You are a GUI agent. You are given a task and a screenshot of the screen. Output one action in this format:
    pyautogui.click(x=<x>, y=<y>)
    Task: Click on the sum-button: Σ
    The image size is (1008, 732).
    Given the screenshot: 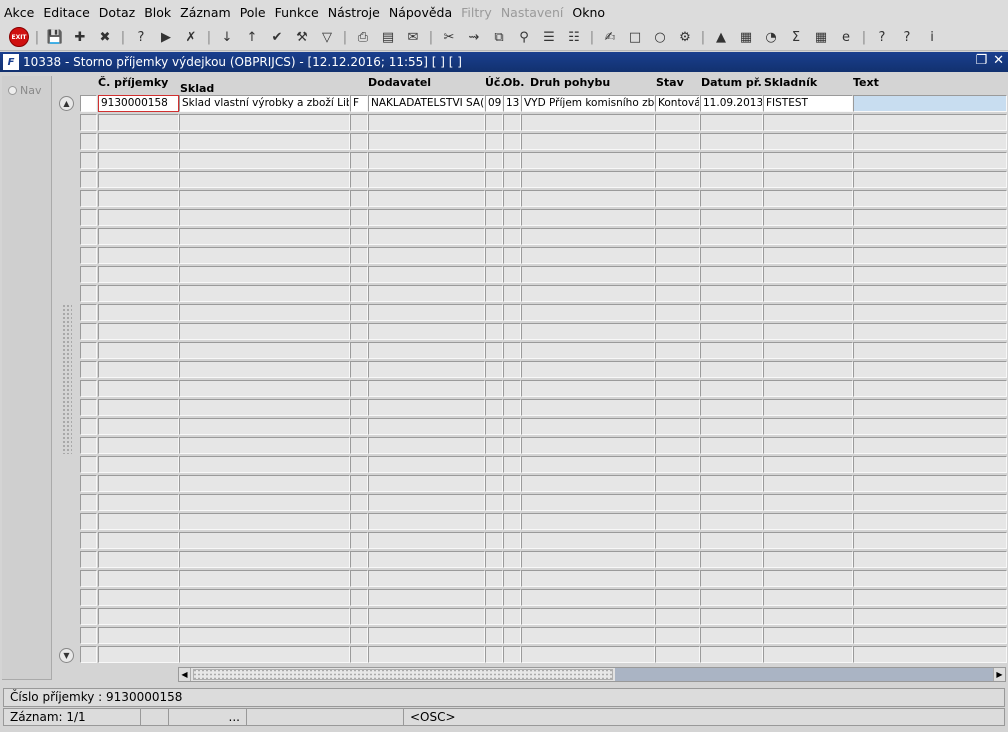 What is the action you would take?
    pyautogui.click(x=796, y=37)
    